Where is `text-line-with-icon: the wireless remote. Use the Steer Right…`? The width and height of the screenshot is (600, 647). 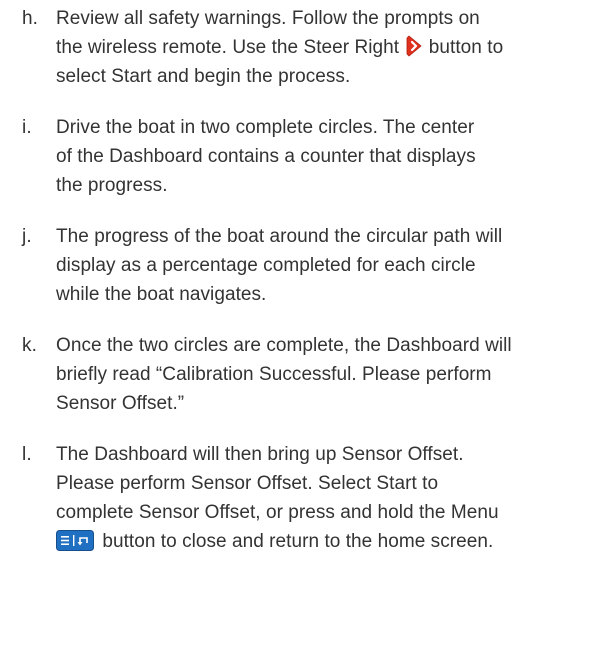 text-line-with-icon: the wireless remote. Use the Steer Right… is located at coordinates (328, 47).